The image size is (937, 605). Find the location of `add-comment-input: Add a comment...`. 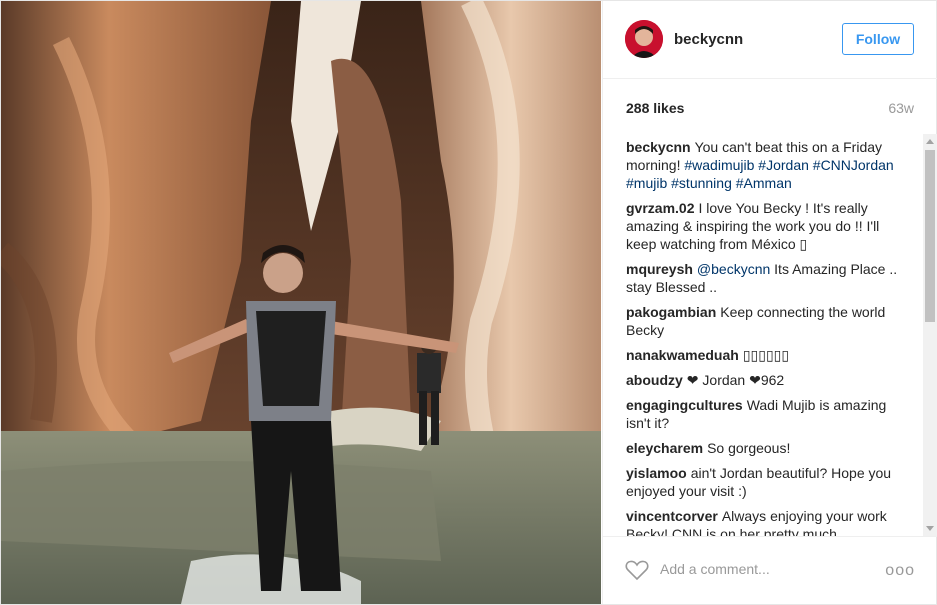

add-comment-input: Add a comment... is located at coordinates (715, 569).